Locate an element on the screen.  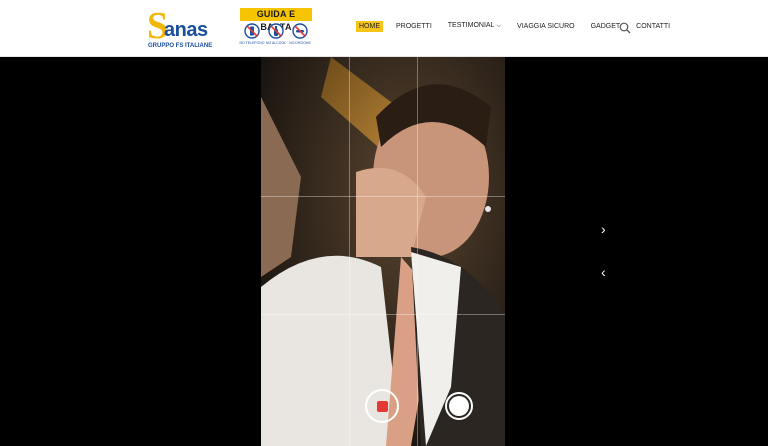
no-drugs-icon is located at coordinates (300, 31).